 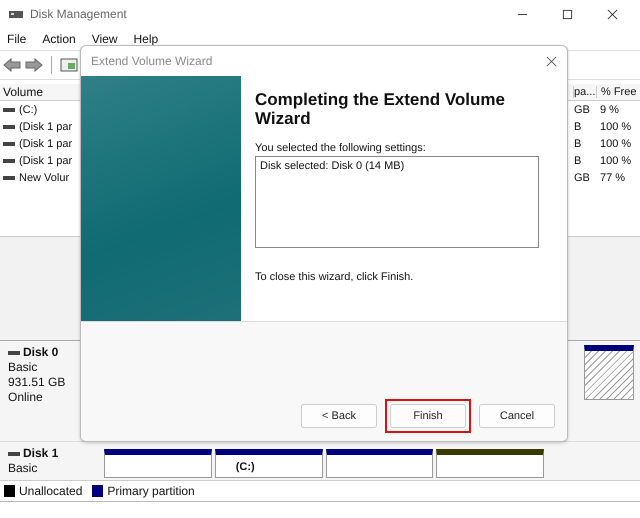 I want to click on disk-detail: Online, so click(x=26, y=397).